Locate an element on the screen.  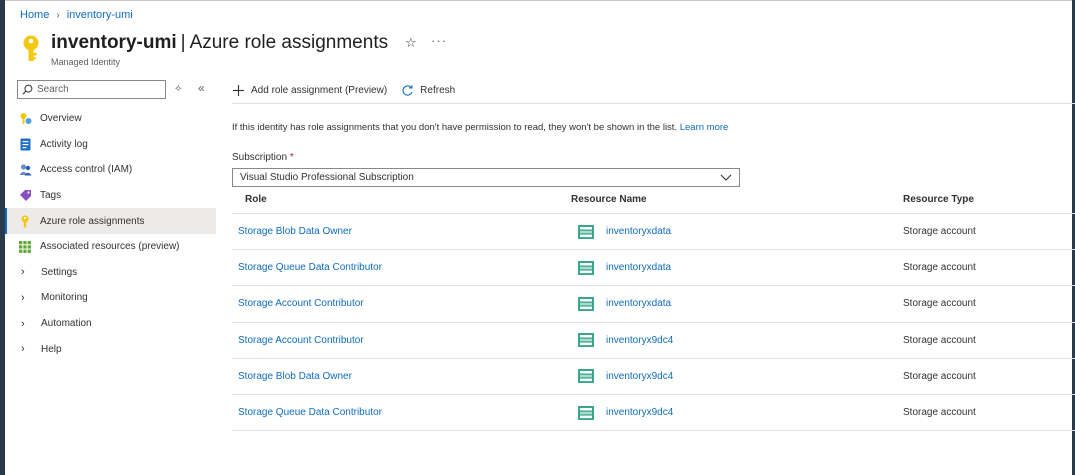
learn-more-link: Learn more is located at coordinates (704, 127).